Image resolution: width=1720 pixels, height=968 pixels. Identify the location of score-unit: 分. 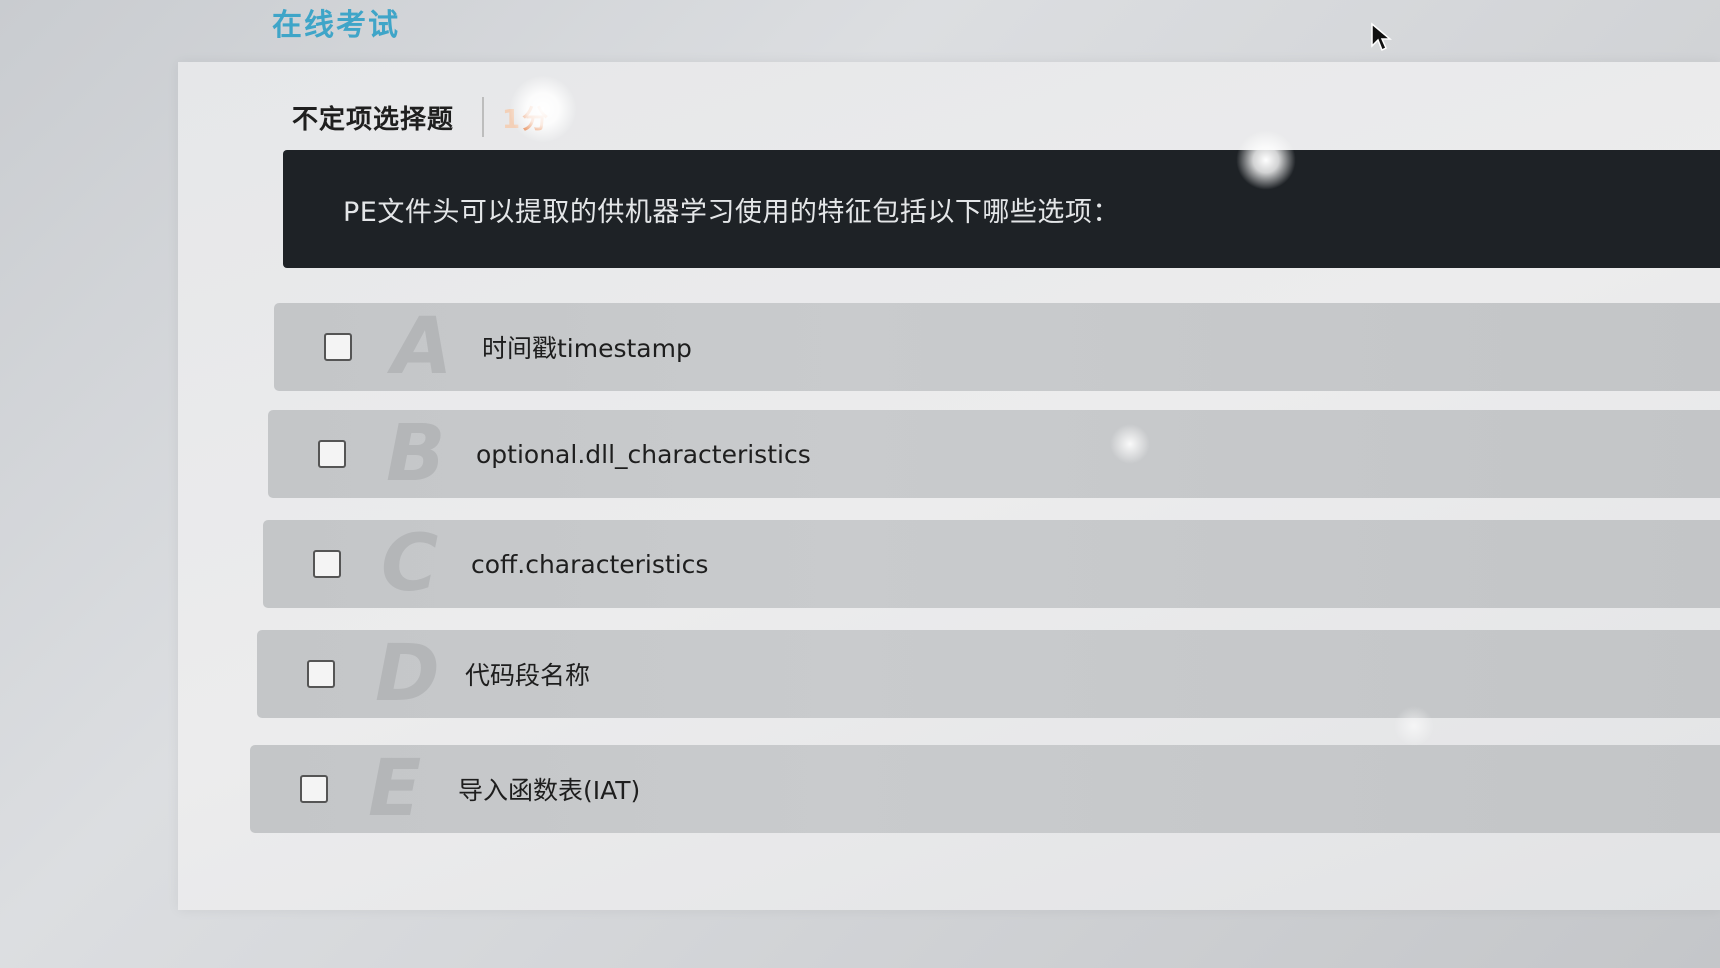
(535, 119).